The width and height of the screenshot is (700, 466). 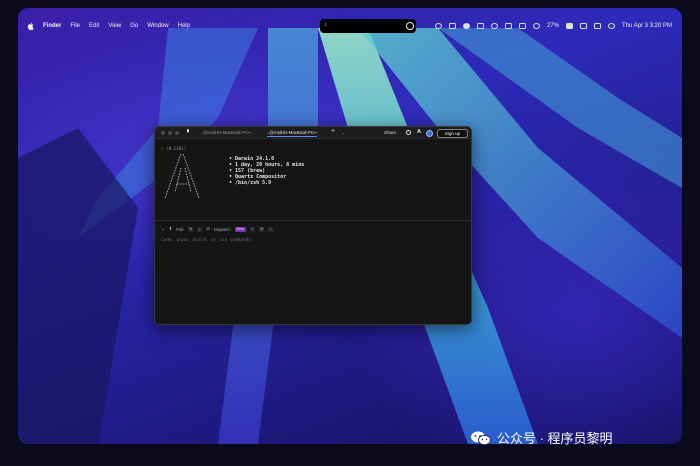 What do you see at coordinates (94, 26) in the screenshot?
I see `menu-edit: Edit` at bounding box center [94, 26].